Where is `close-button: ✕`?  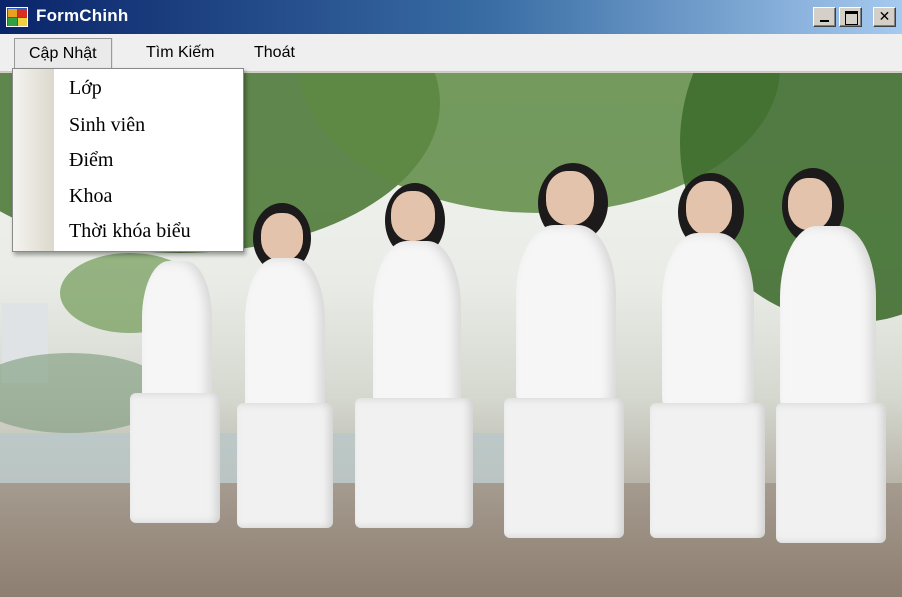 close-button: ✕ is located at coordinates (884, 17).